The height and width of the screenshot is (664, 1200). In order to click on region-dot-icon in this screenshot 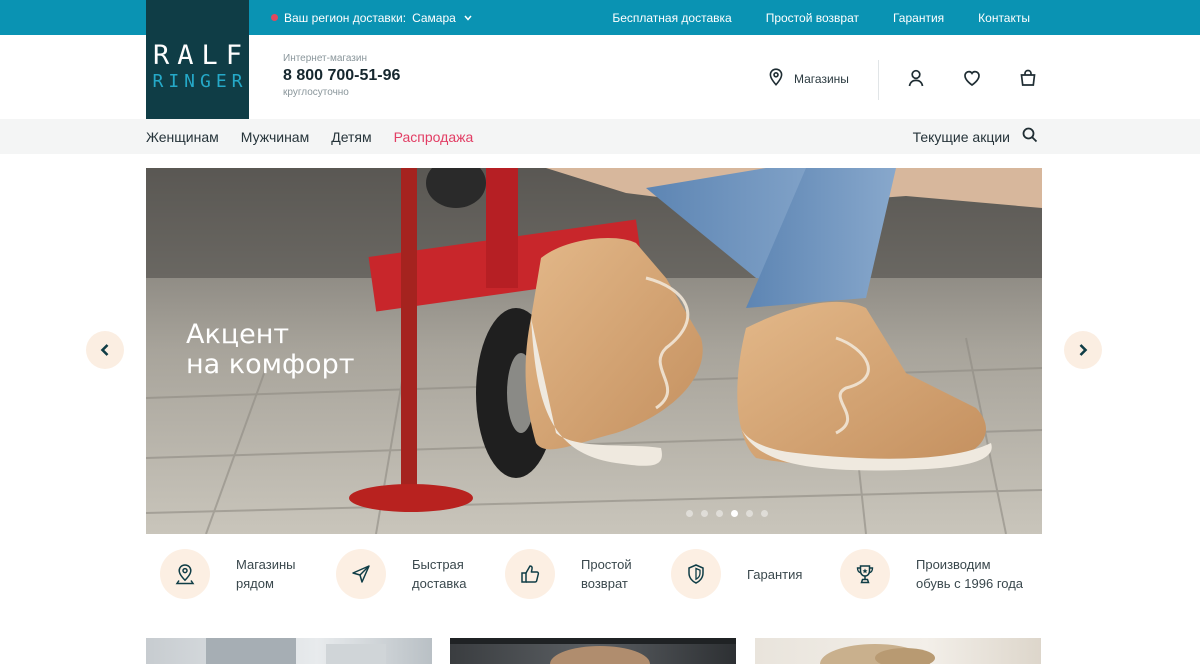, I will do `click(274, 17)`.